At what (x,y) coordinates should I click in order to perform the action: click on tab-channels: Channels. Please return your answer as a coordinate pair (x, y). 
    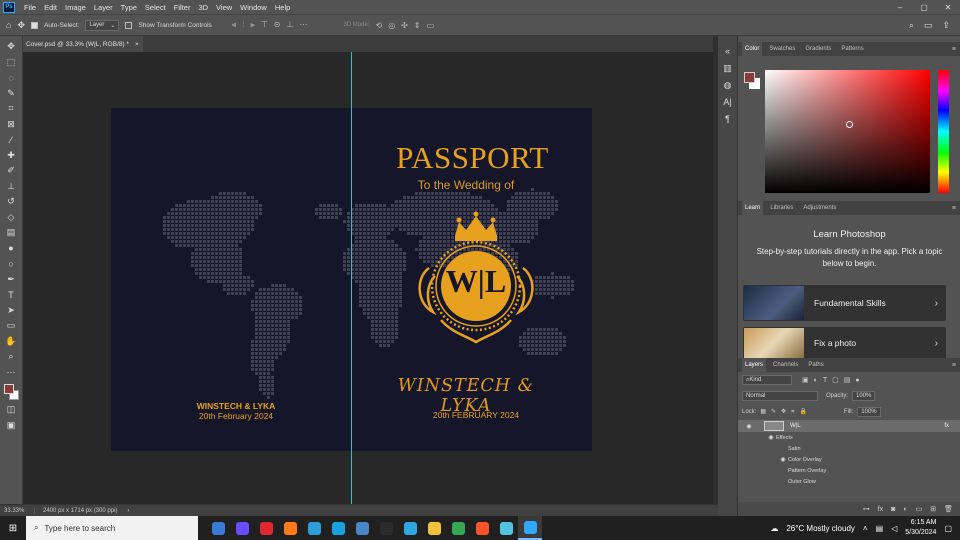
    Looking at the image, I should click on (785, 365).